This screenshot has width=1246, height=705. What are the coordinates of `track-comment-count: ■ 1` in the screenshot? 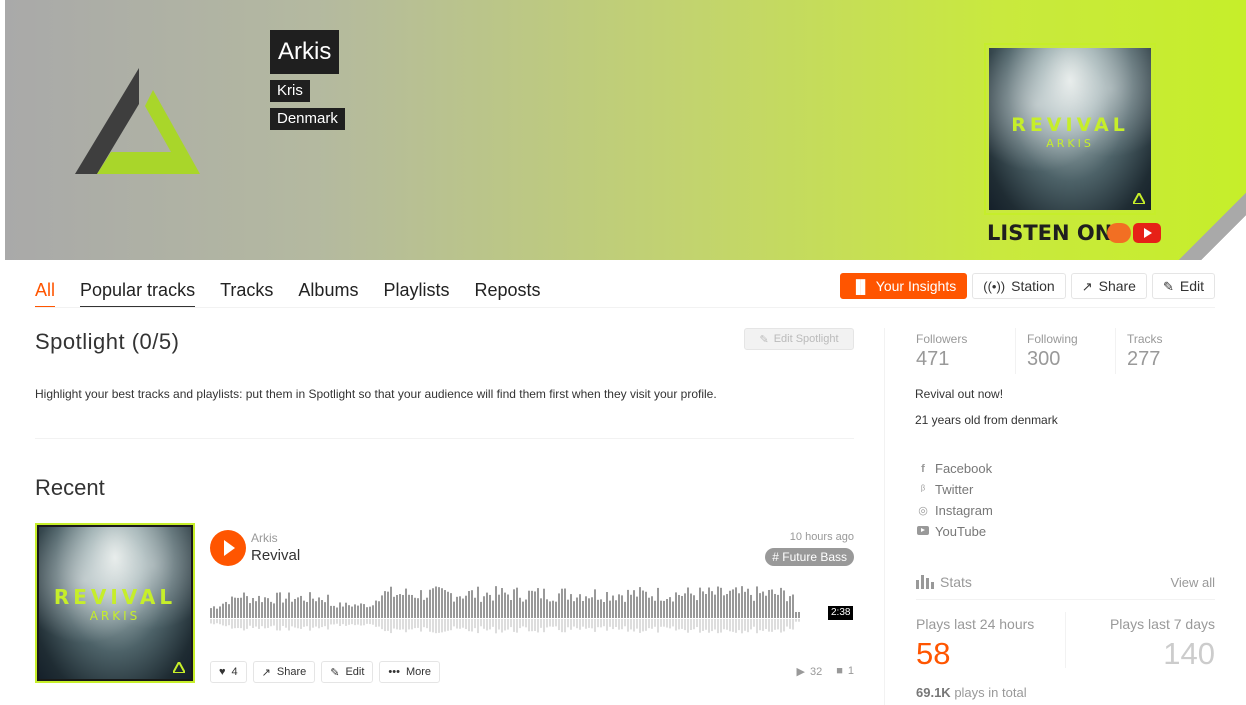 It's located at (845, 671).